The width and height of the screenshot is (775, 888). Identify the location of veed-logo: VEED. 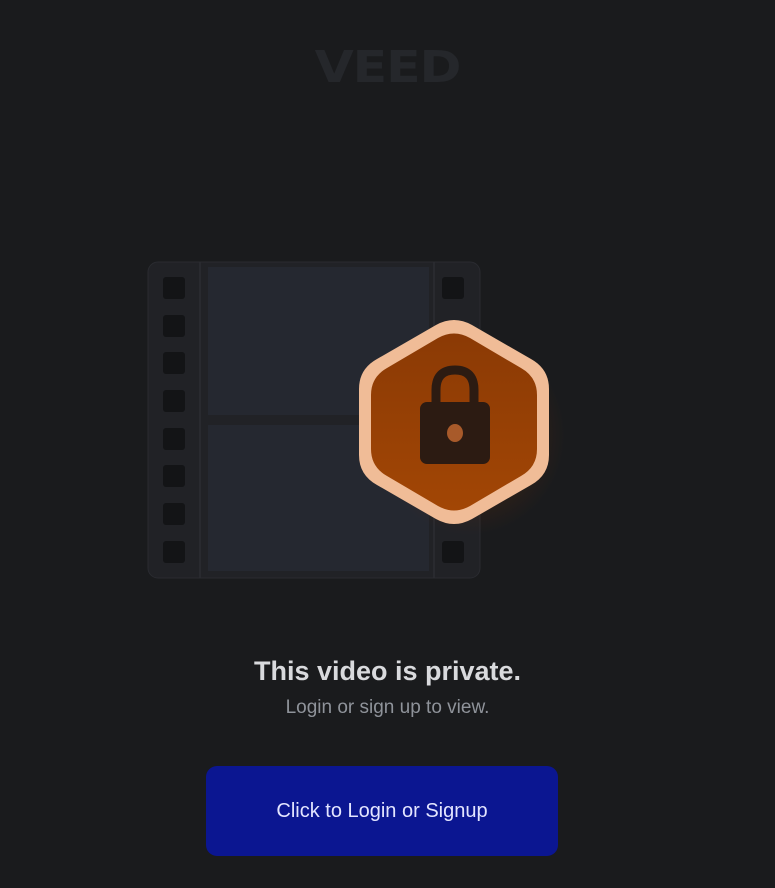
(388, 67).